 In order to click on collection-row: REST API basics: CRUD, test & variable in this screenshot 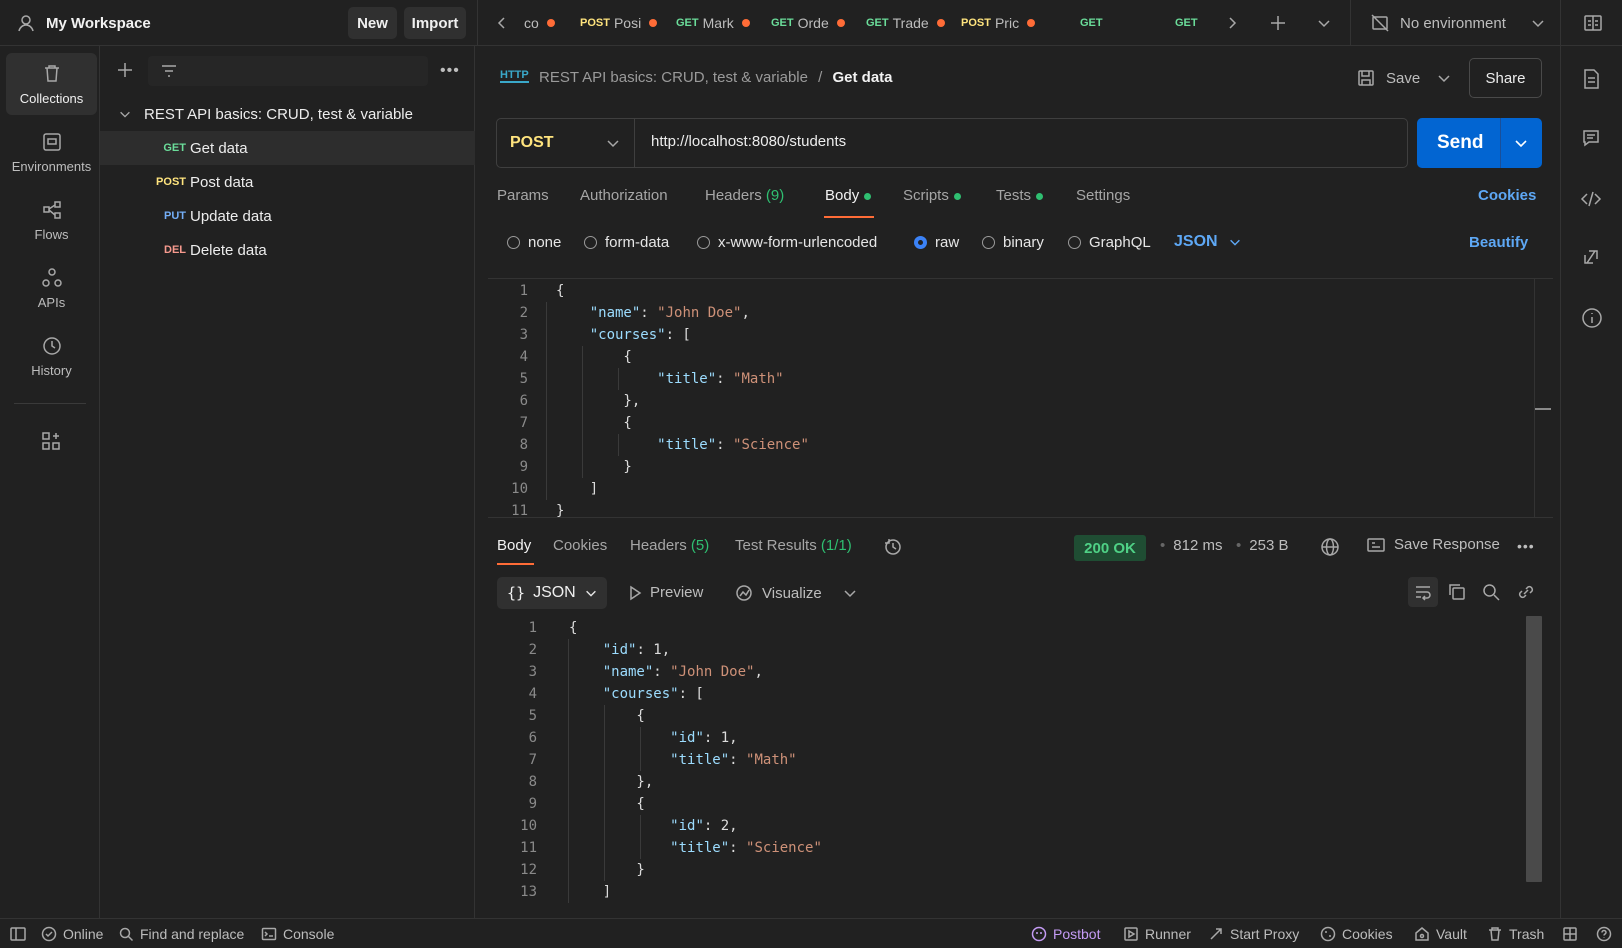, I will do `click(287, 114)`.